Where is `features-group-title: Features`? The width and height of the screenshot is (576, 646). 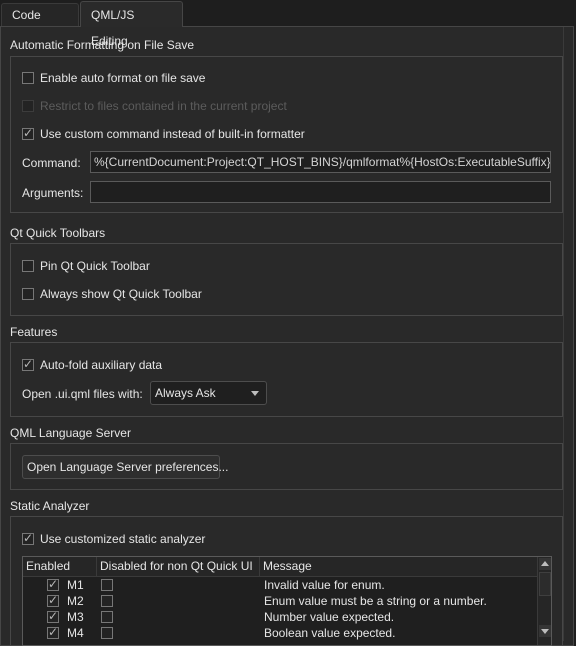 features-group-title: Features is located at coordinates (34, 332).